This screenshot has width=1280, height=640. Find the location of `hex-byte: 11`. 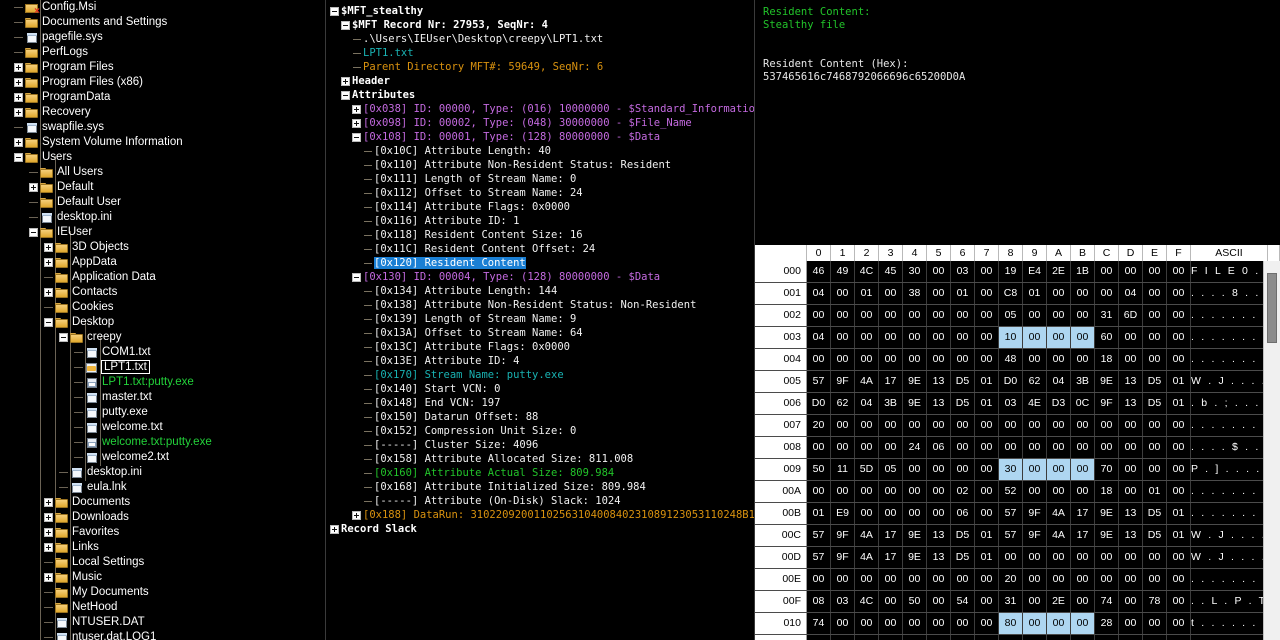

hex-byte: 11 is located at coordinates (843, 469).